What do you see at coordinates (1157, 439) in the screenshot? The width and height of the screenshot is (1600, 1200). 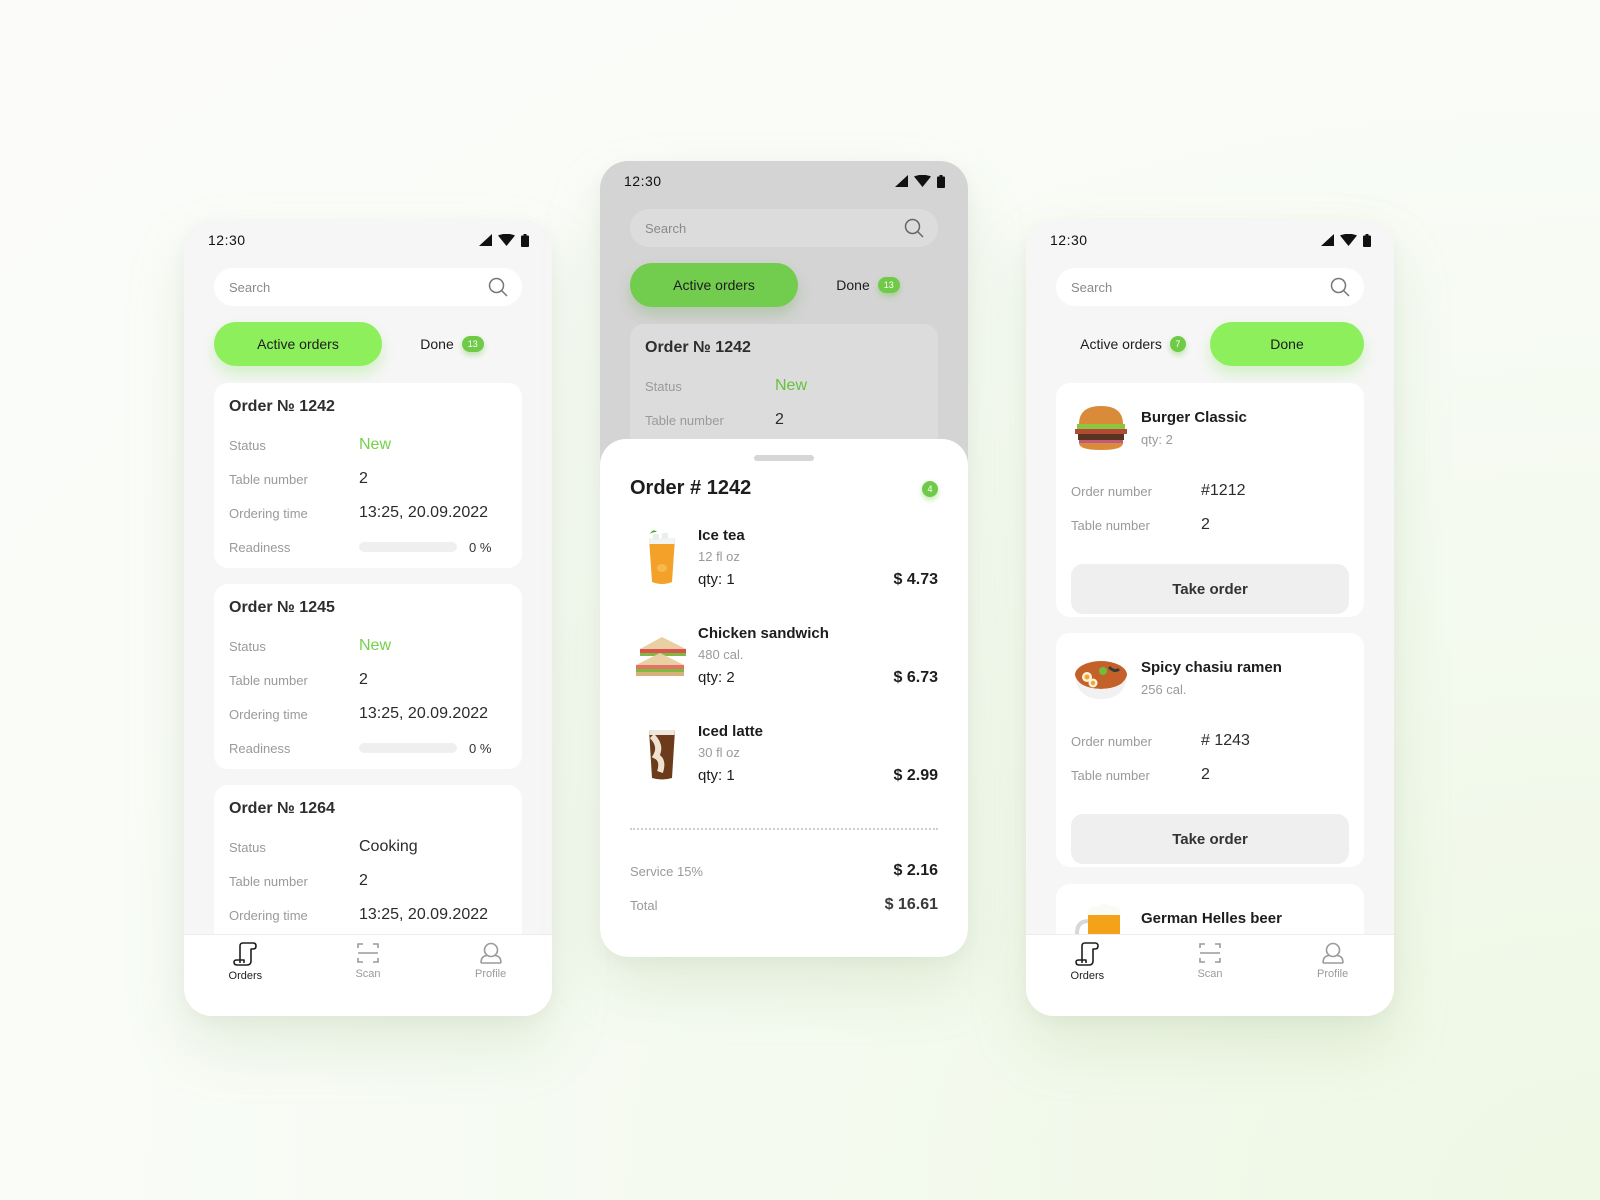 I see `dish-qty: qty: 2` at bounding box center [1157, 439].